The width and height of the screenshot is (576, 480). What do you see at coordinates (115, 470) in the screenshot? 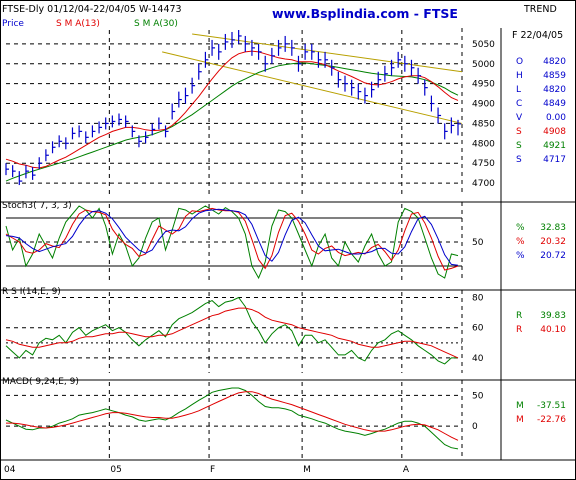
I see `time-axis-label: 05` at bounding box center [115, 470].